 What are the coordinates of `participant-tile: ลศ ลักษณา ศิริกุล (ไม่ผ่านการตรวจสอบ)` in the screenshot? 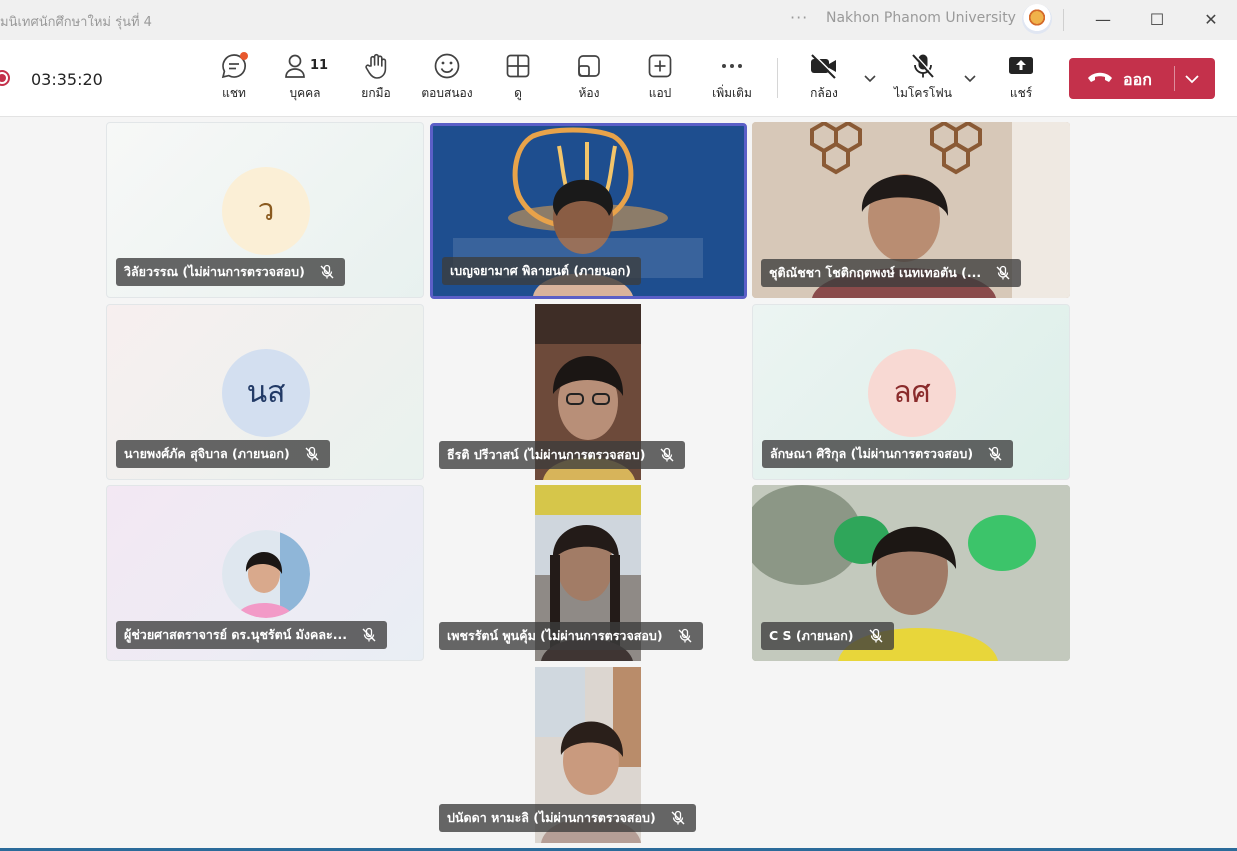 It's located at (911, 392).